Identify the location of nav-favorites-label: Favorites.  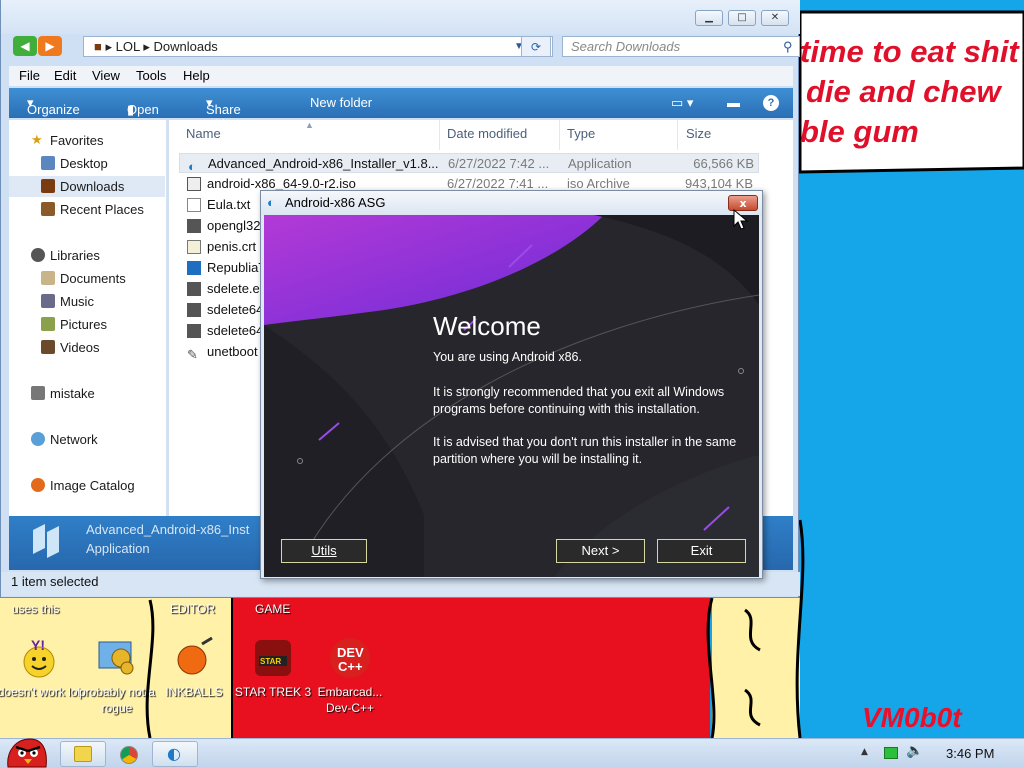
(77, 140).